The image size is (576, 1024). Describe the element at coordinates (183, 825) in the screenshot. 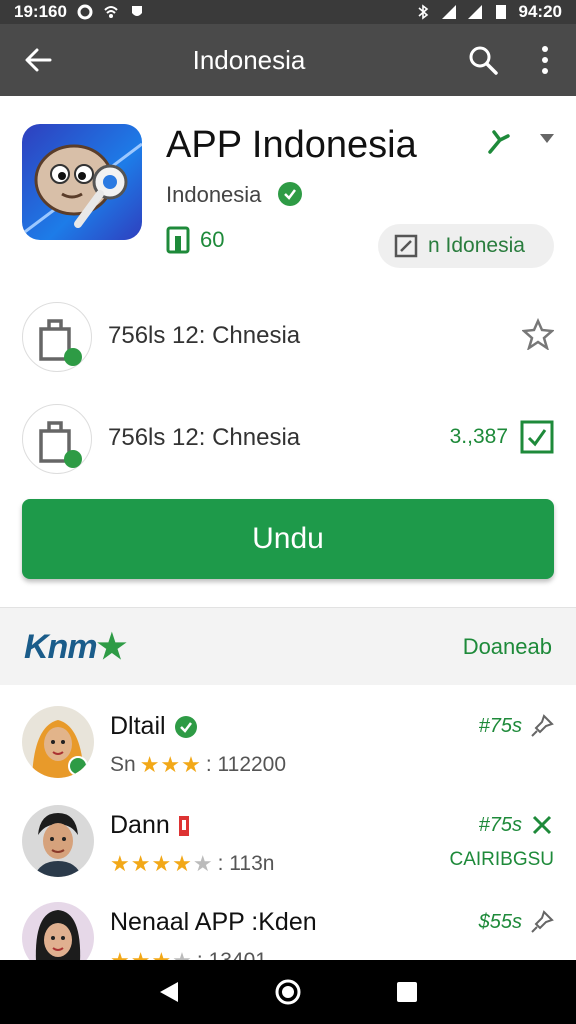

I see `badge-icon` at that location.